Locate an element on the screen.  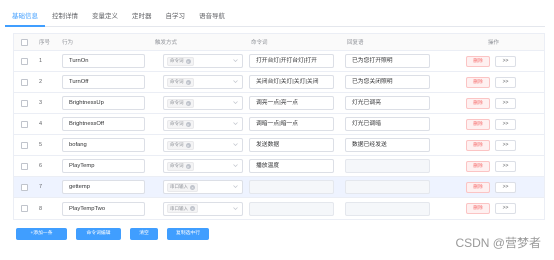
tab-self-learning: 自学习 is located at coordinates (176, 17).